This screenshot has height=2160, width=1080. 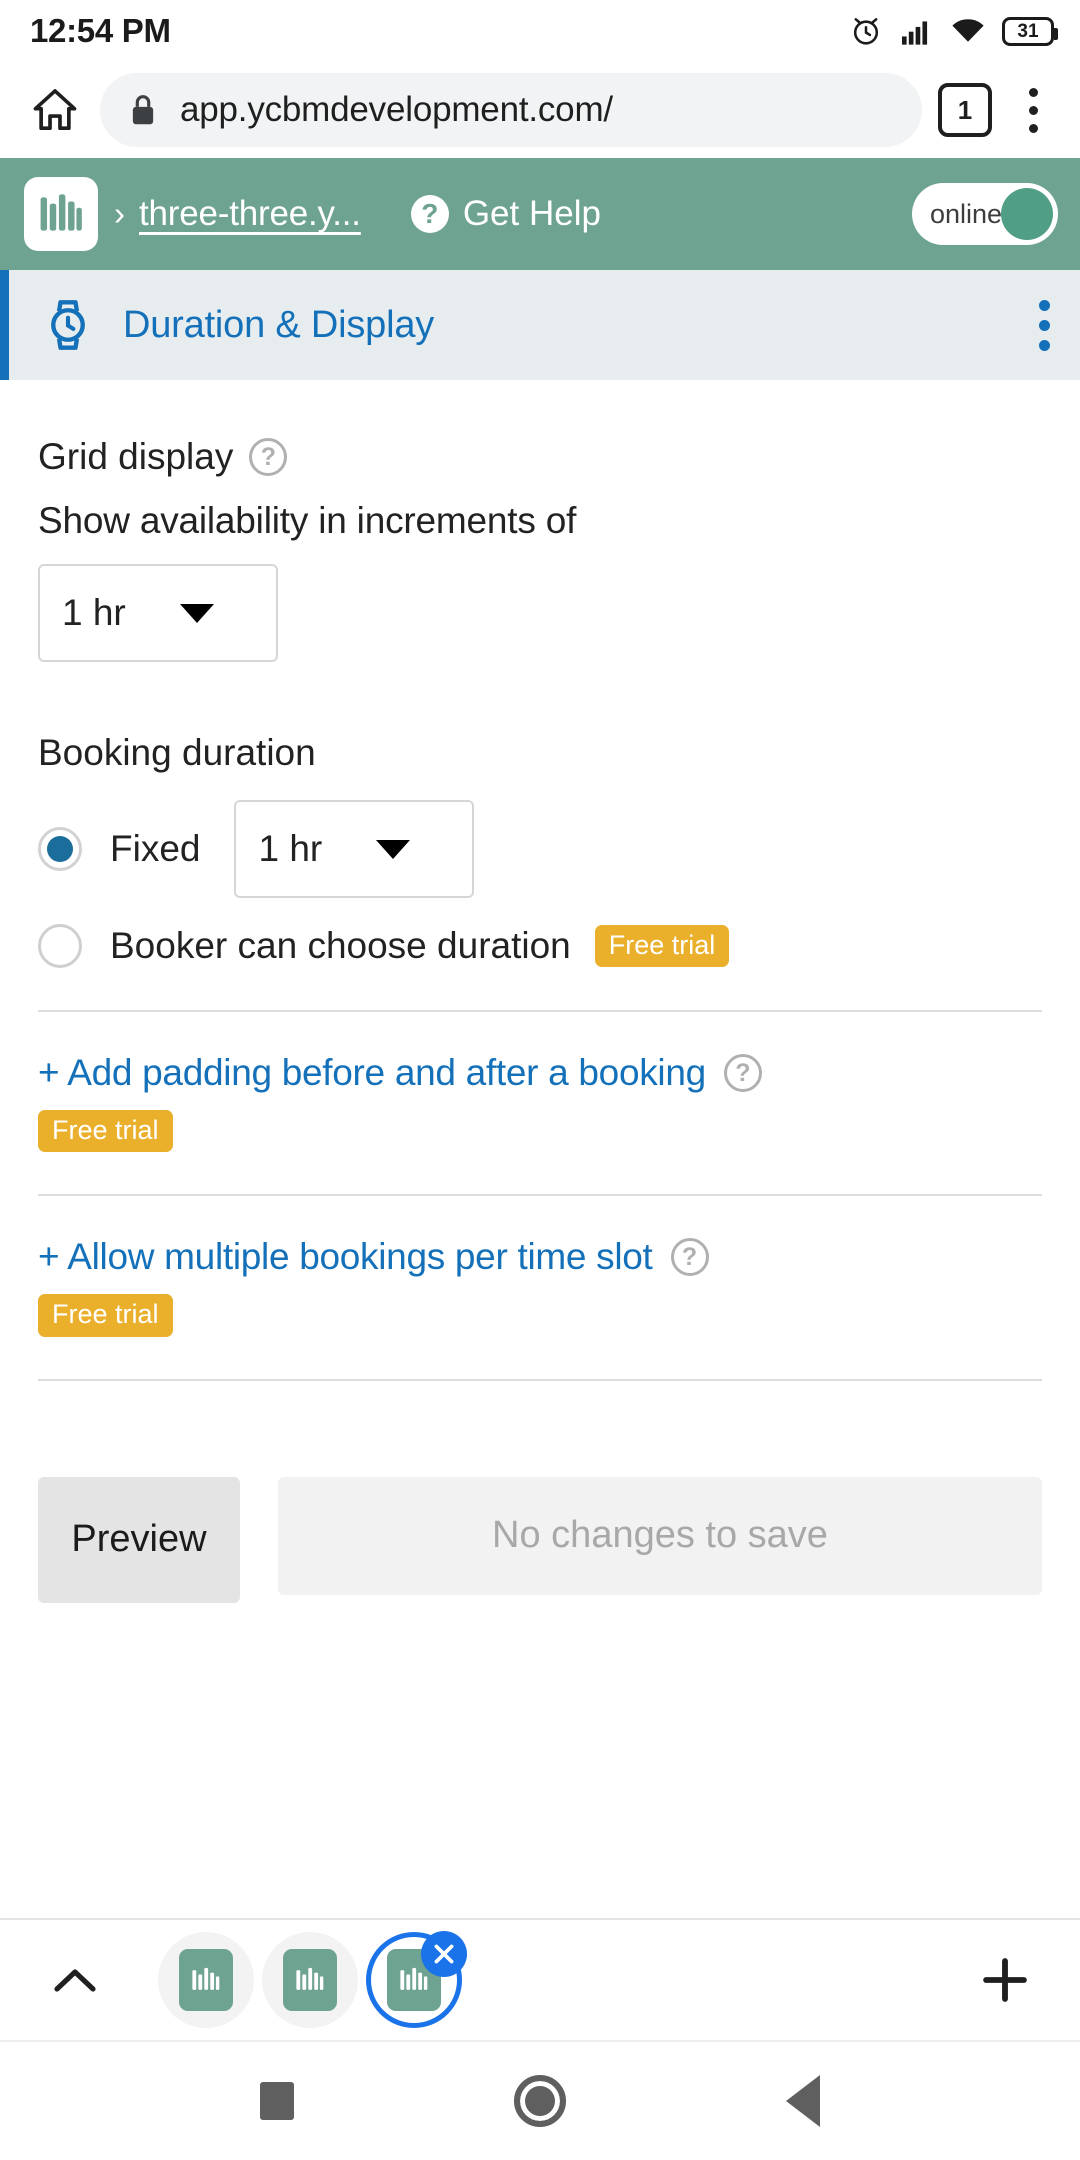 I want to click on url-bar: app.ycbmdevelopment.com/, so click(x=511, y=110).